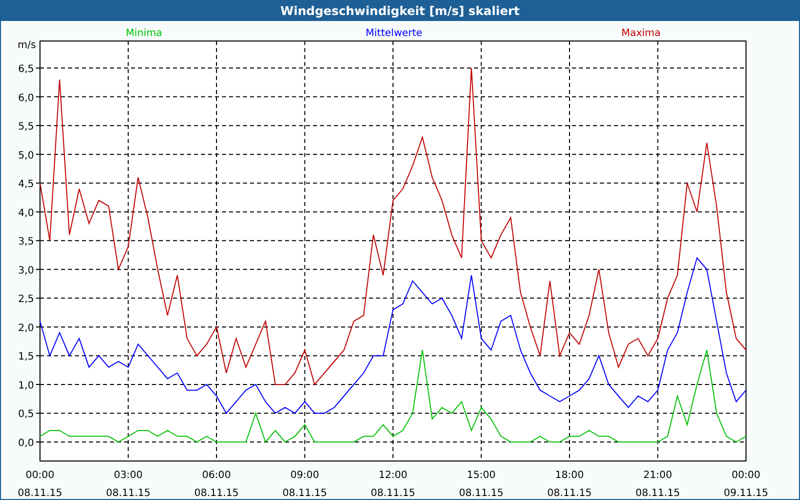 This screenshot has height=500, width=800. Describe the element at coordinates (26, 98) in the screenshot. I see `y-axis-label: 6,0` at that location.